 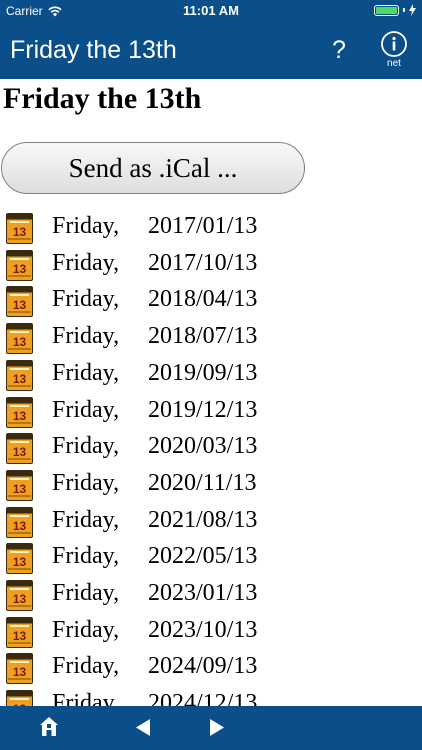 I want to click on page-heading: Friday the 13th, so click(x=102, y=98).